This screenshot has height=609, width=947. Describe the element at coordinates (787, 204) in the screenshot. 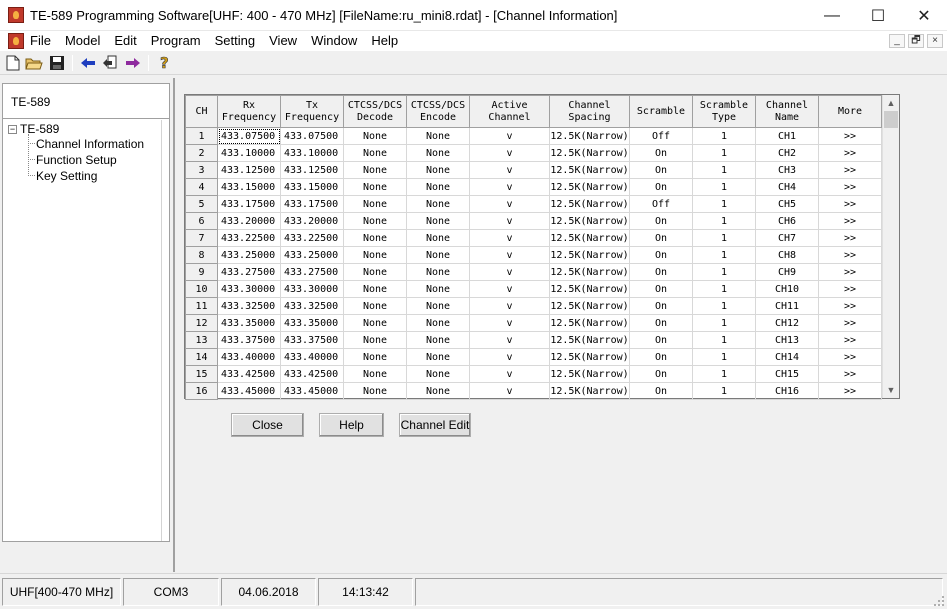

I see `cell-name: CH5` at that location.